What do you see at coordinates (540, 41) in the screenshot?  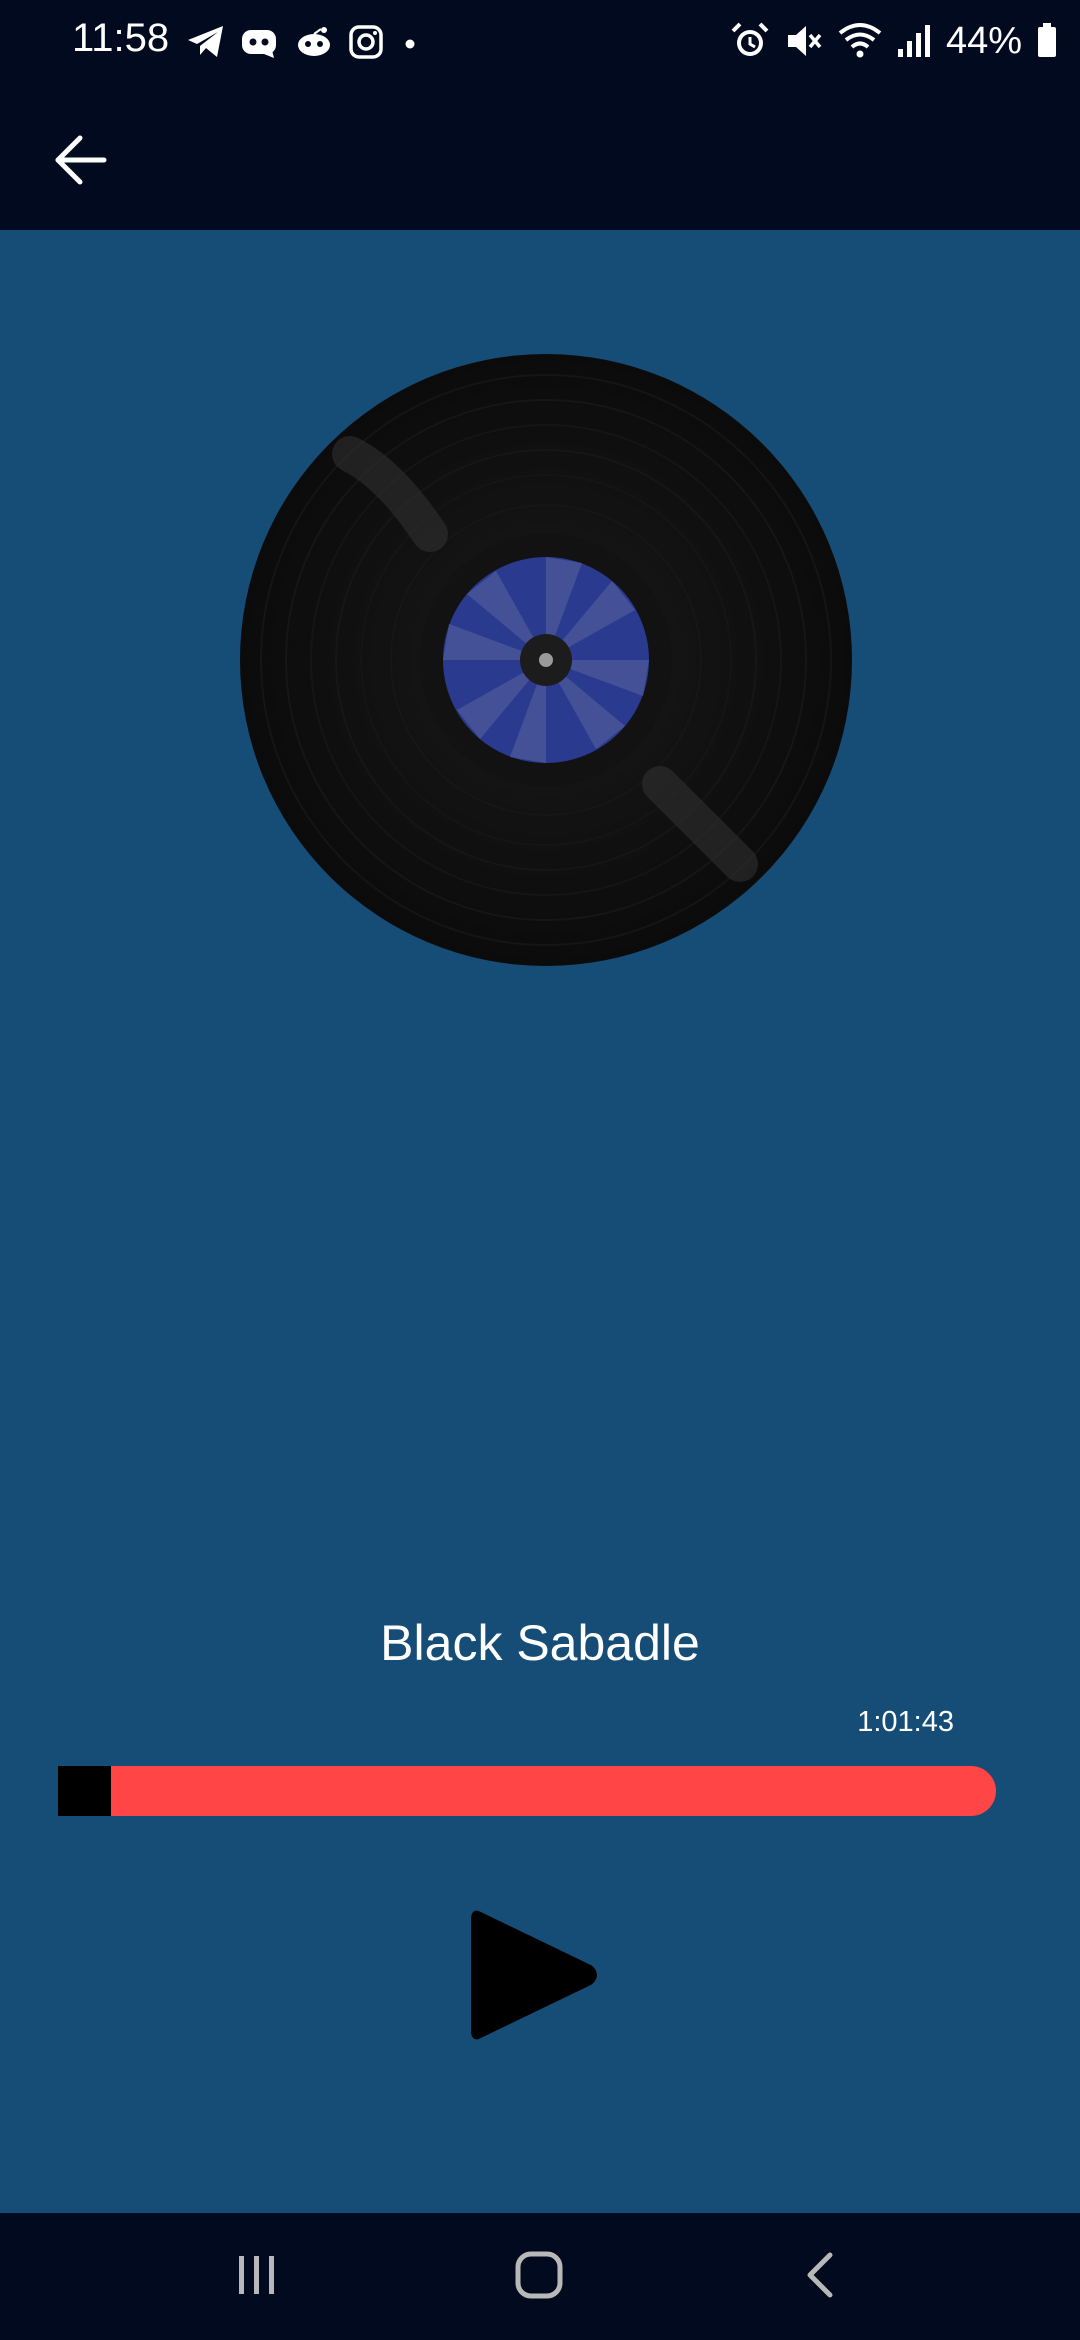 I see `status-bar: 11:58 44%` at bounding box center [540, 41].